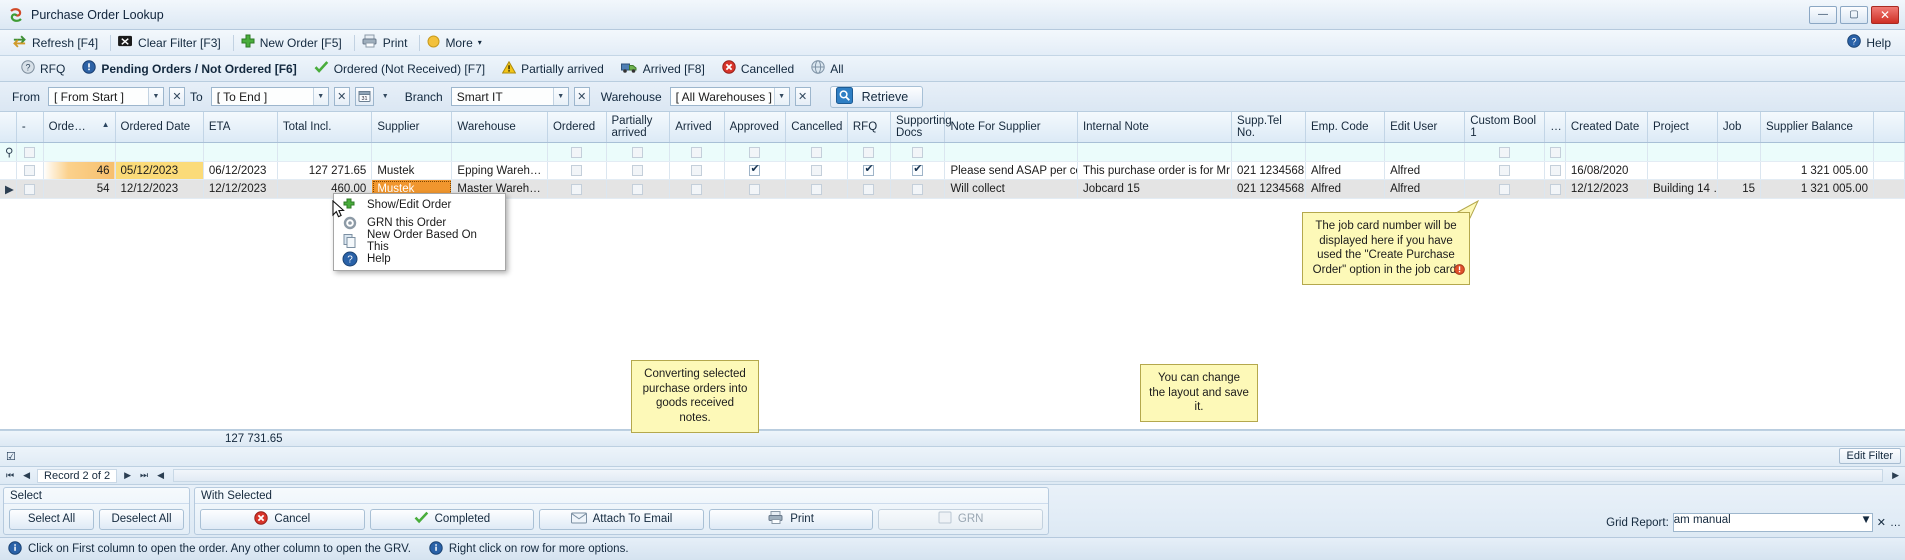  I want to click on column-header-ordered_date: Ordered Date, so click(159, 128).